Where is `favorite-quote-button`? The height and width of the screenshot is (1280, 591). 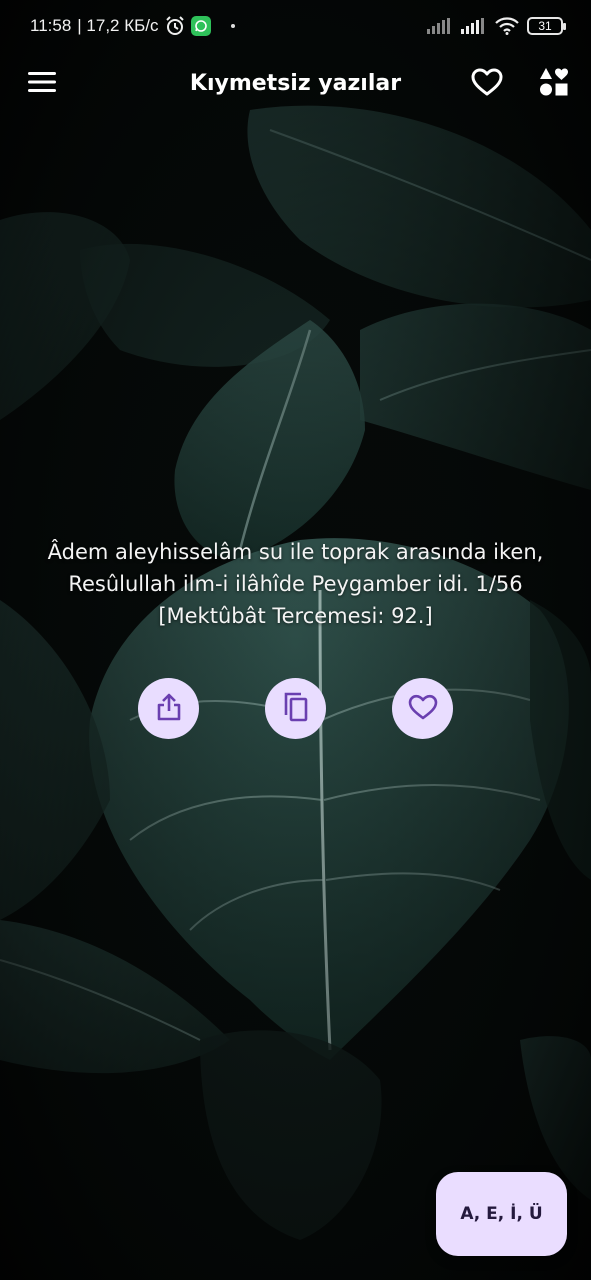 favorite-quote-button is located at coordinates (422, 708).